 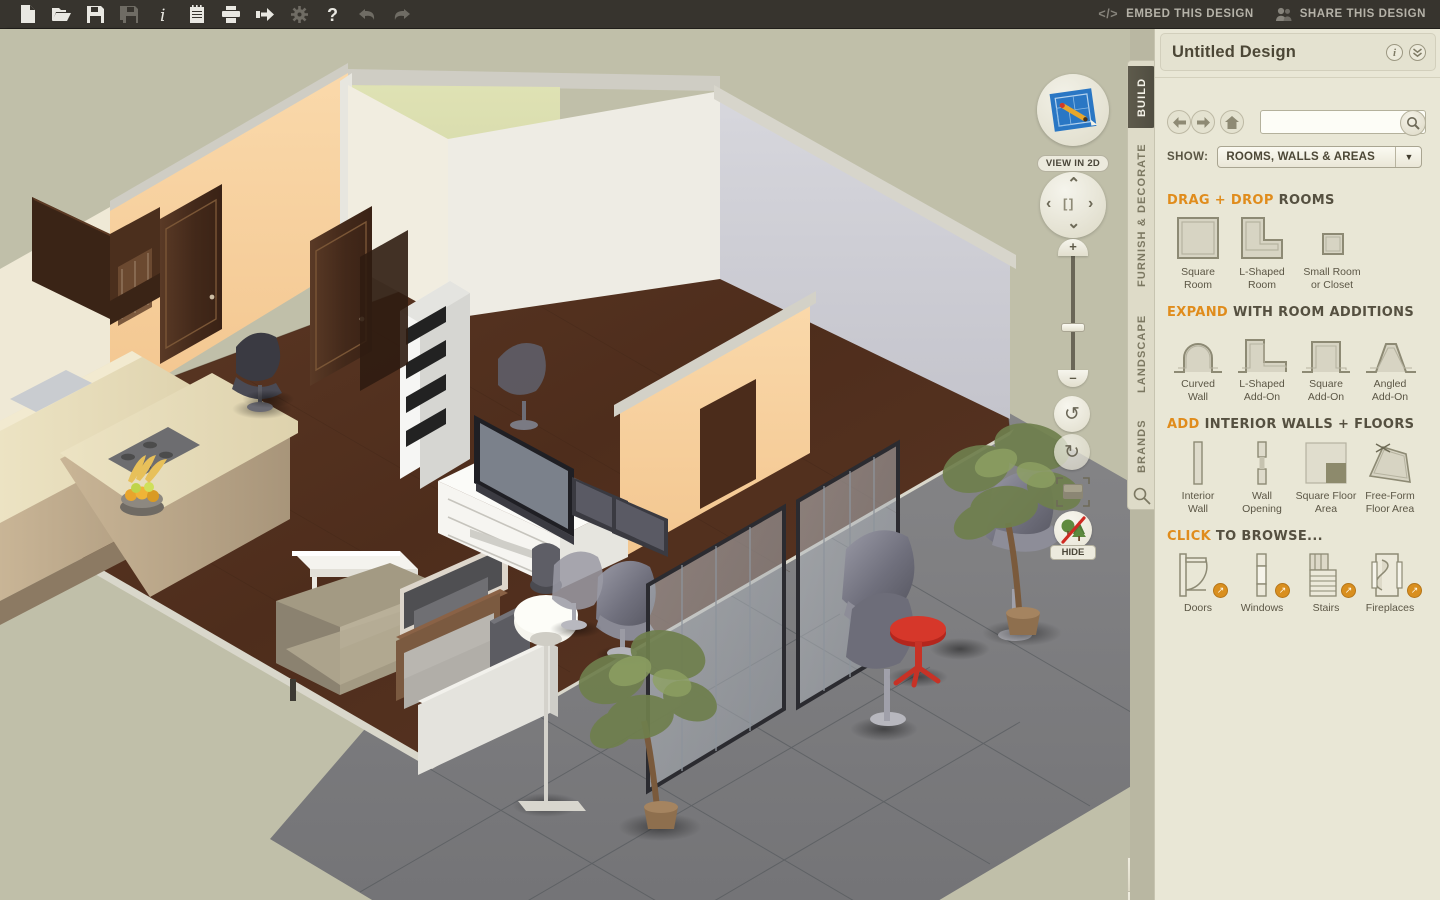 What do you see at coordinates (1350, 14) in the screenshot?
I see `share-design-button: SHARE THIS DESIGN` at bounding box center [1350, 14].